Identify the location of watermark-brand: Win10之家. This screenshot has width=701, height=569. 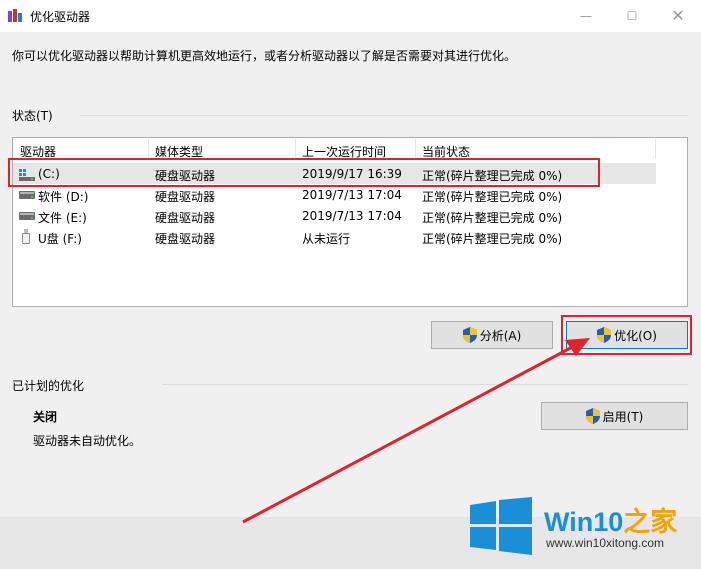
(610, 519).